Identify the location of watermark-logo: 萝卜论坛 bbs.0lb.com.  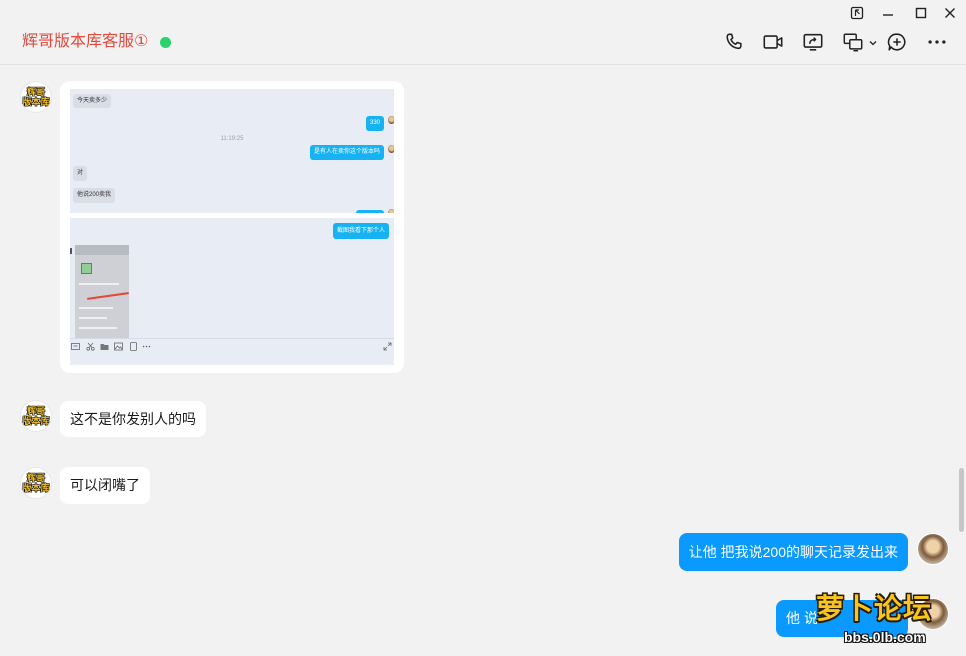
(887, 622).